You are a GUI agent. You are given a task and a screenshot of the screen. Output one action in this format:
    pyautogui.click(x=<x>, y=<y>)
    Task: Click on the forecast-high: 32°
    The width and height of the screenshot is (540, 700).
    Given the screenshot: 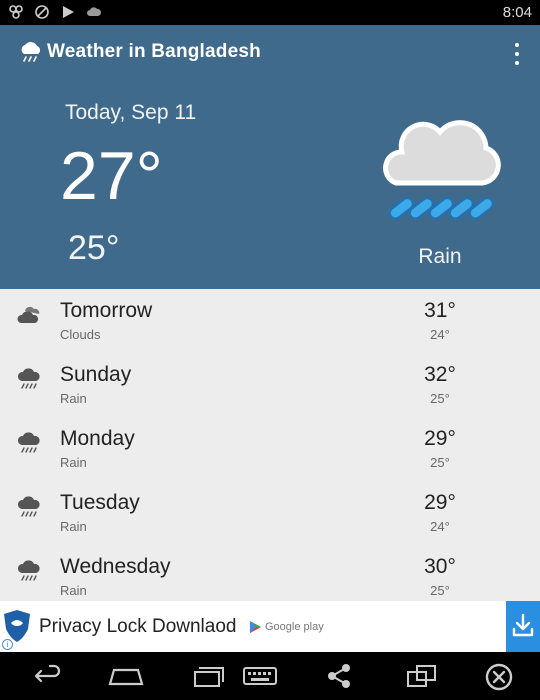 What is the action you would take?
    pyautogui.click(x=440, y=374)
    